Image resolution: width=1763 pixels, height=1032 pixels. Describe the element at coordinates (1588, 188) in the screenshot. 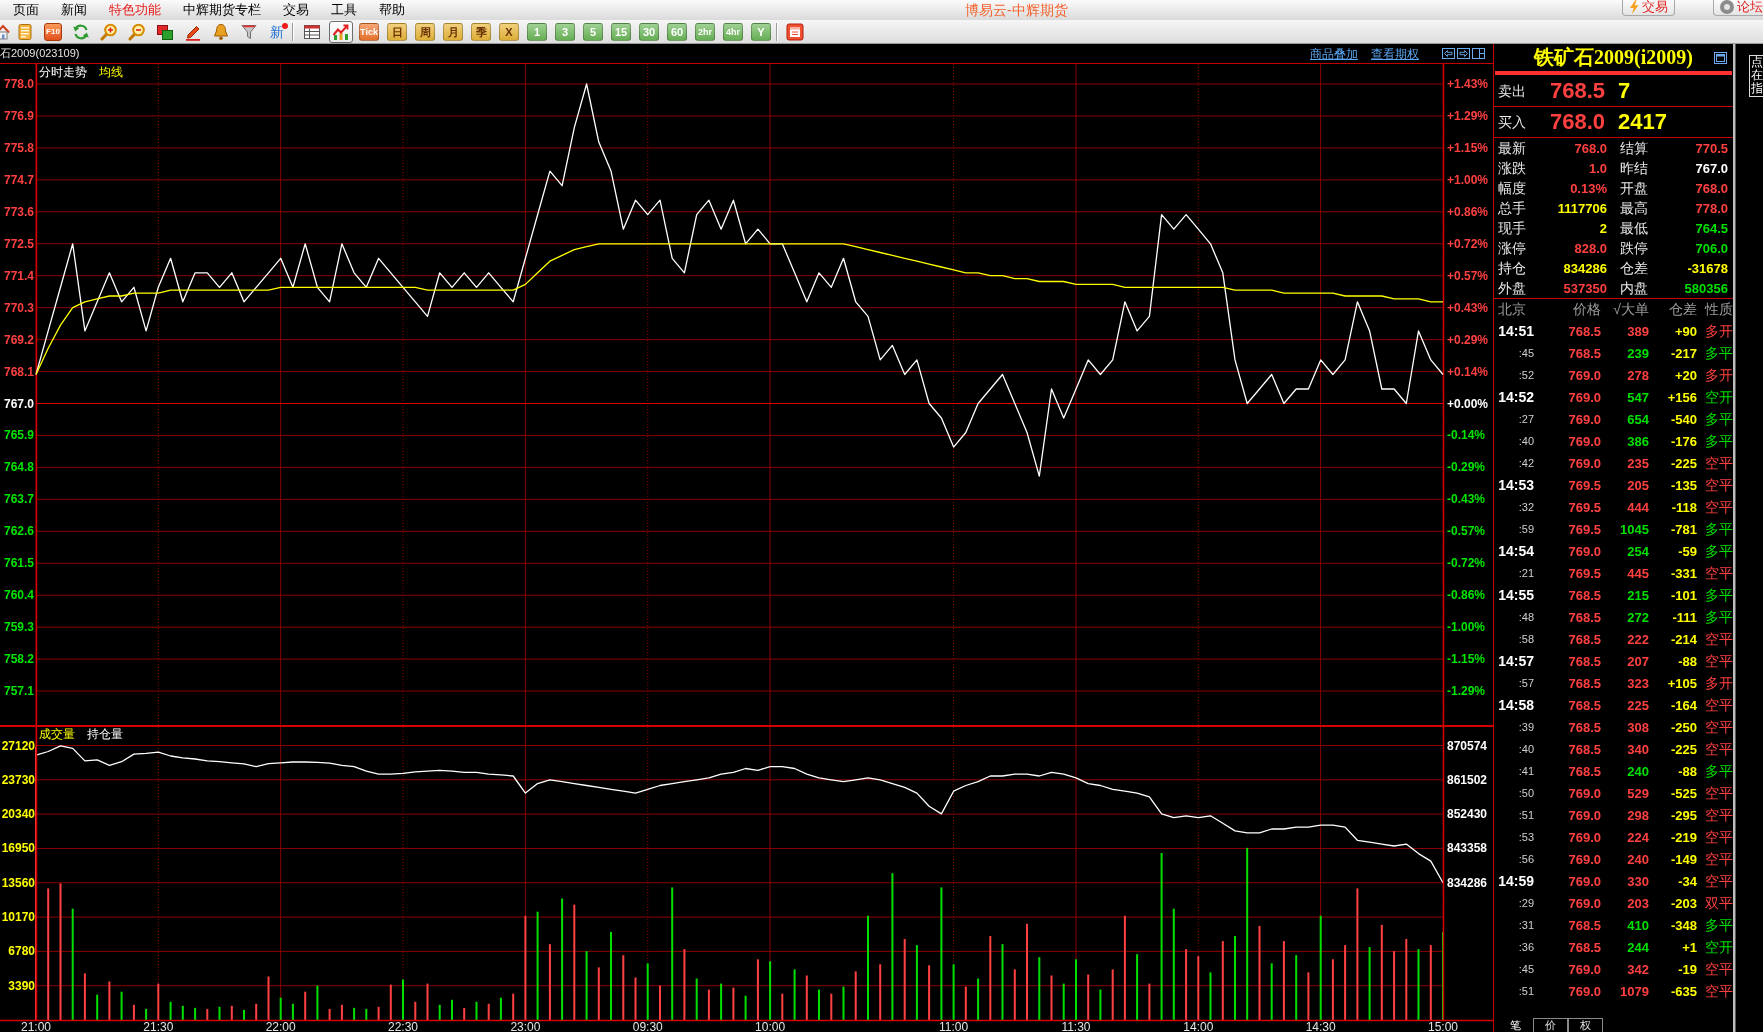

I see `quote-value: 0.13%` at that location.